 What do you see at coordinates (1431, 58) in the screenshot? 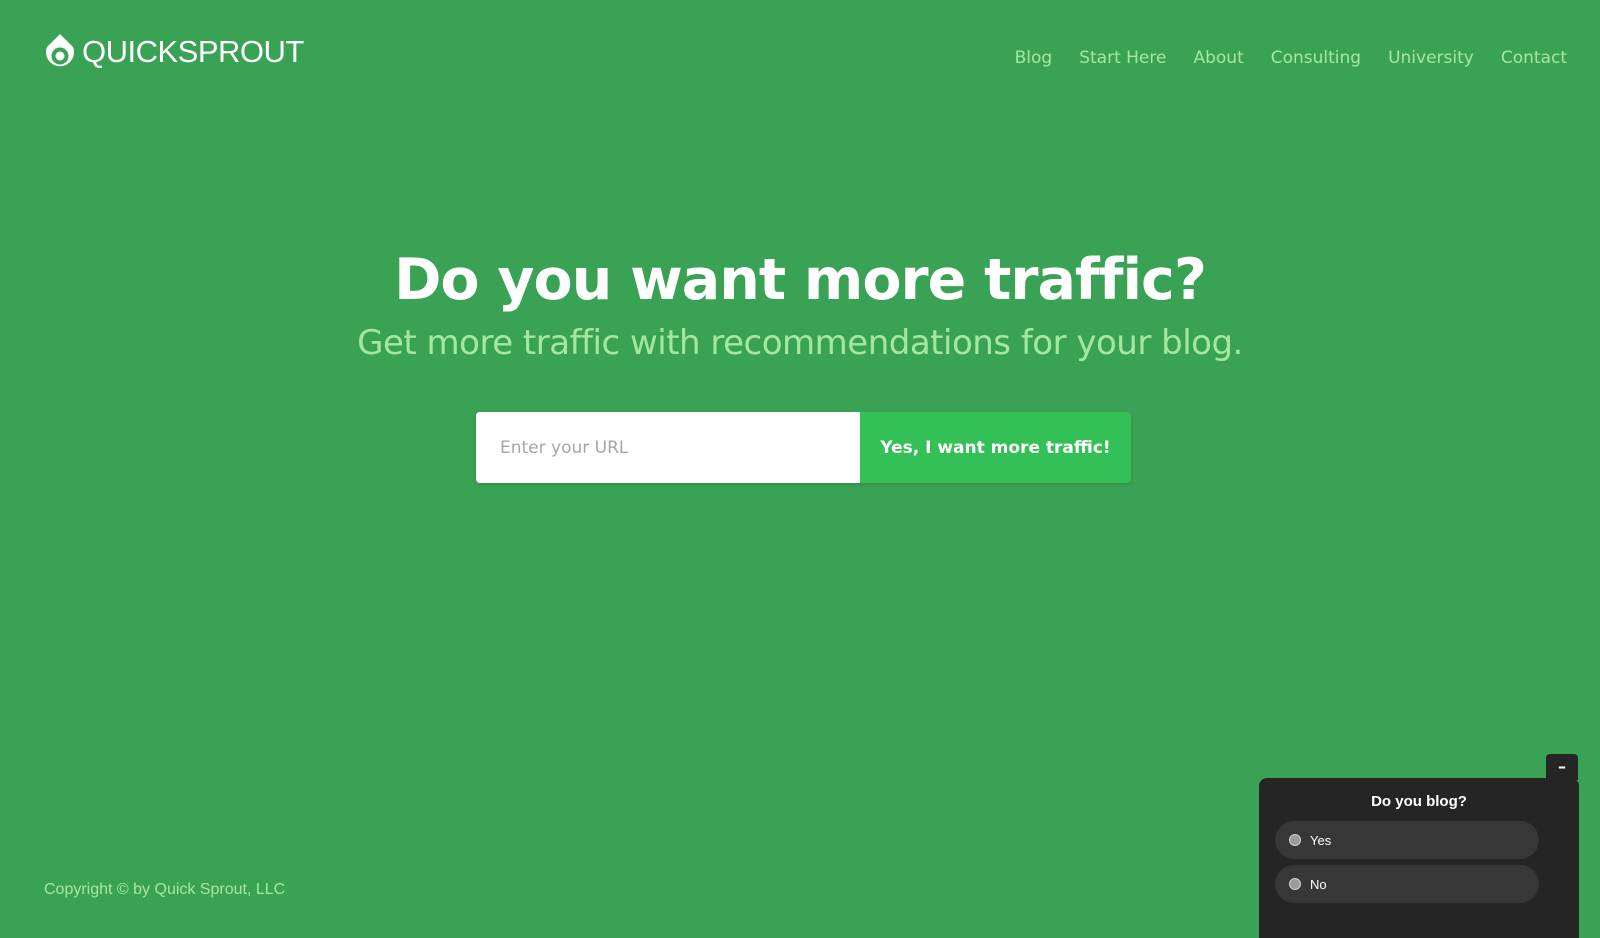
I see `nav-university: University` at bounding box center [1431, 58].